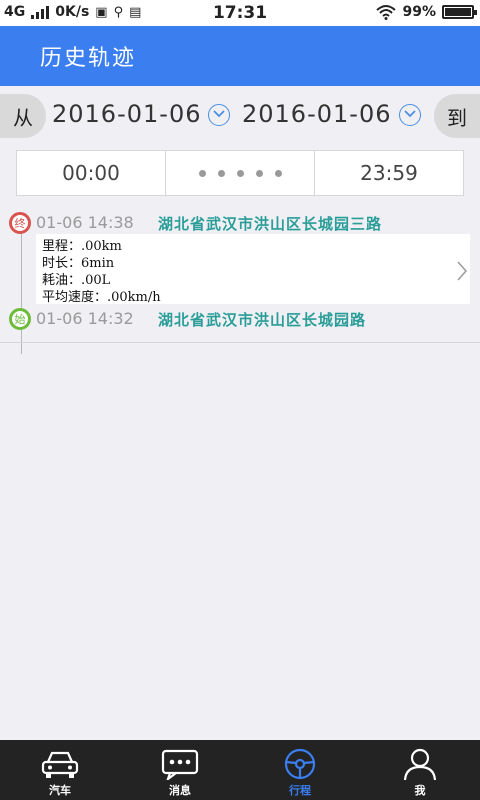 The image size is (480, 800). Describe the element at coordinates (240, 117) in the screenshot. I see `date-range-selector: 从 2016-01-06 2016-01-06 到` at that location.